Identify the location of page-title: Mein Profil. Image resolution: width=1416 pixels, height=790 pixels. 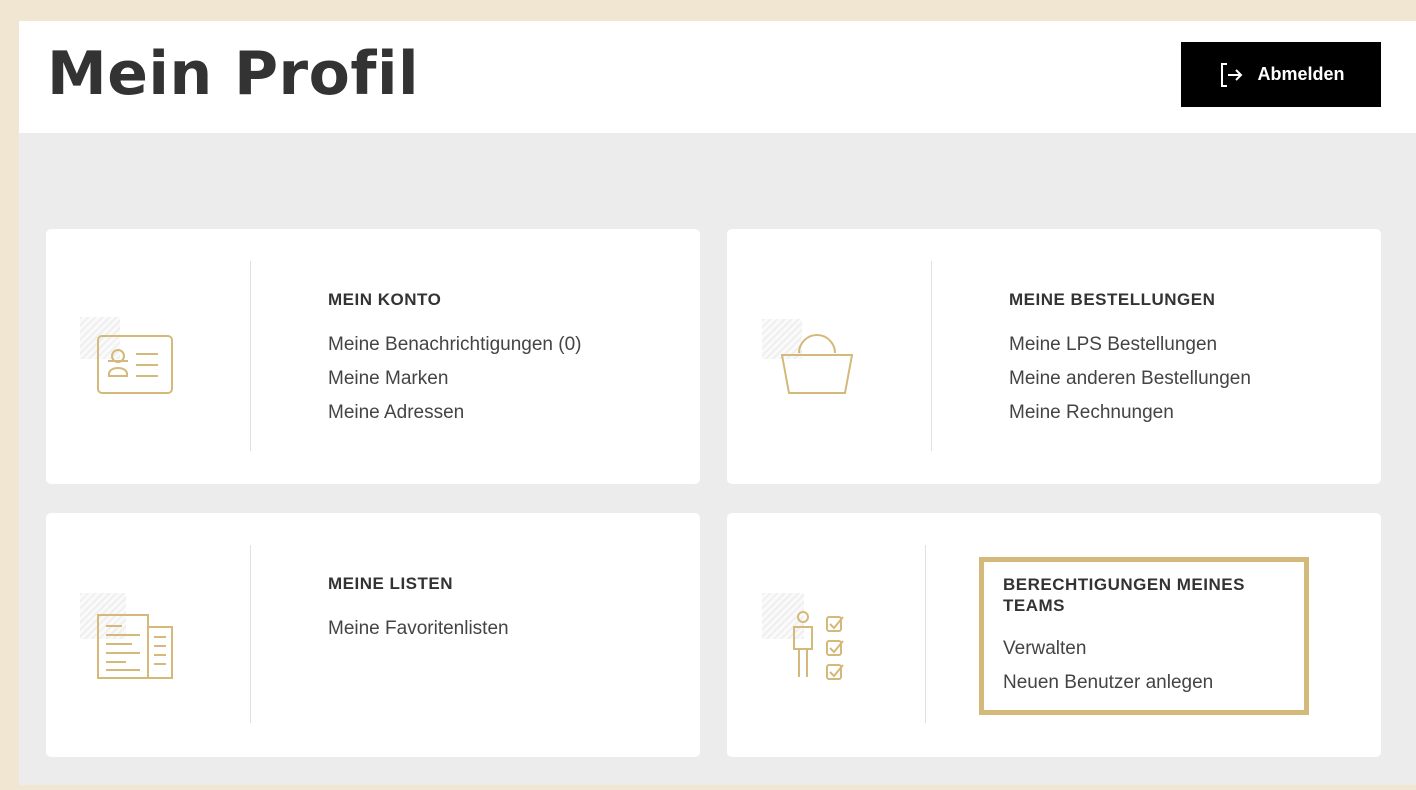
(233, 74).